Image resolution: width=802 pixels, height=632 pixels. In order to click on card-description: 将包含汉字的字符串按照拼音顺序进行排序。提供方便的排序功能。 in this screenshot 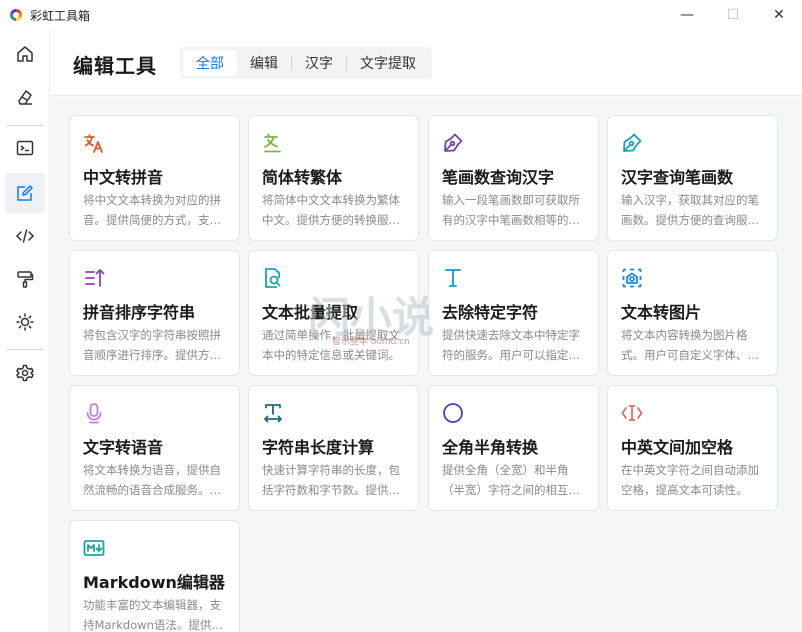, I will do `click(152, 345)`.